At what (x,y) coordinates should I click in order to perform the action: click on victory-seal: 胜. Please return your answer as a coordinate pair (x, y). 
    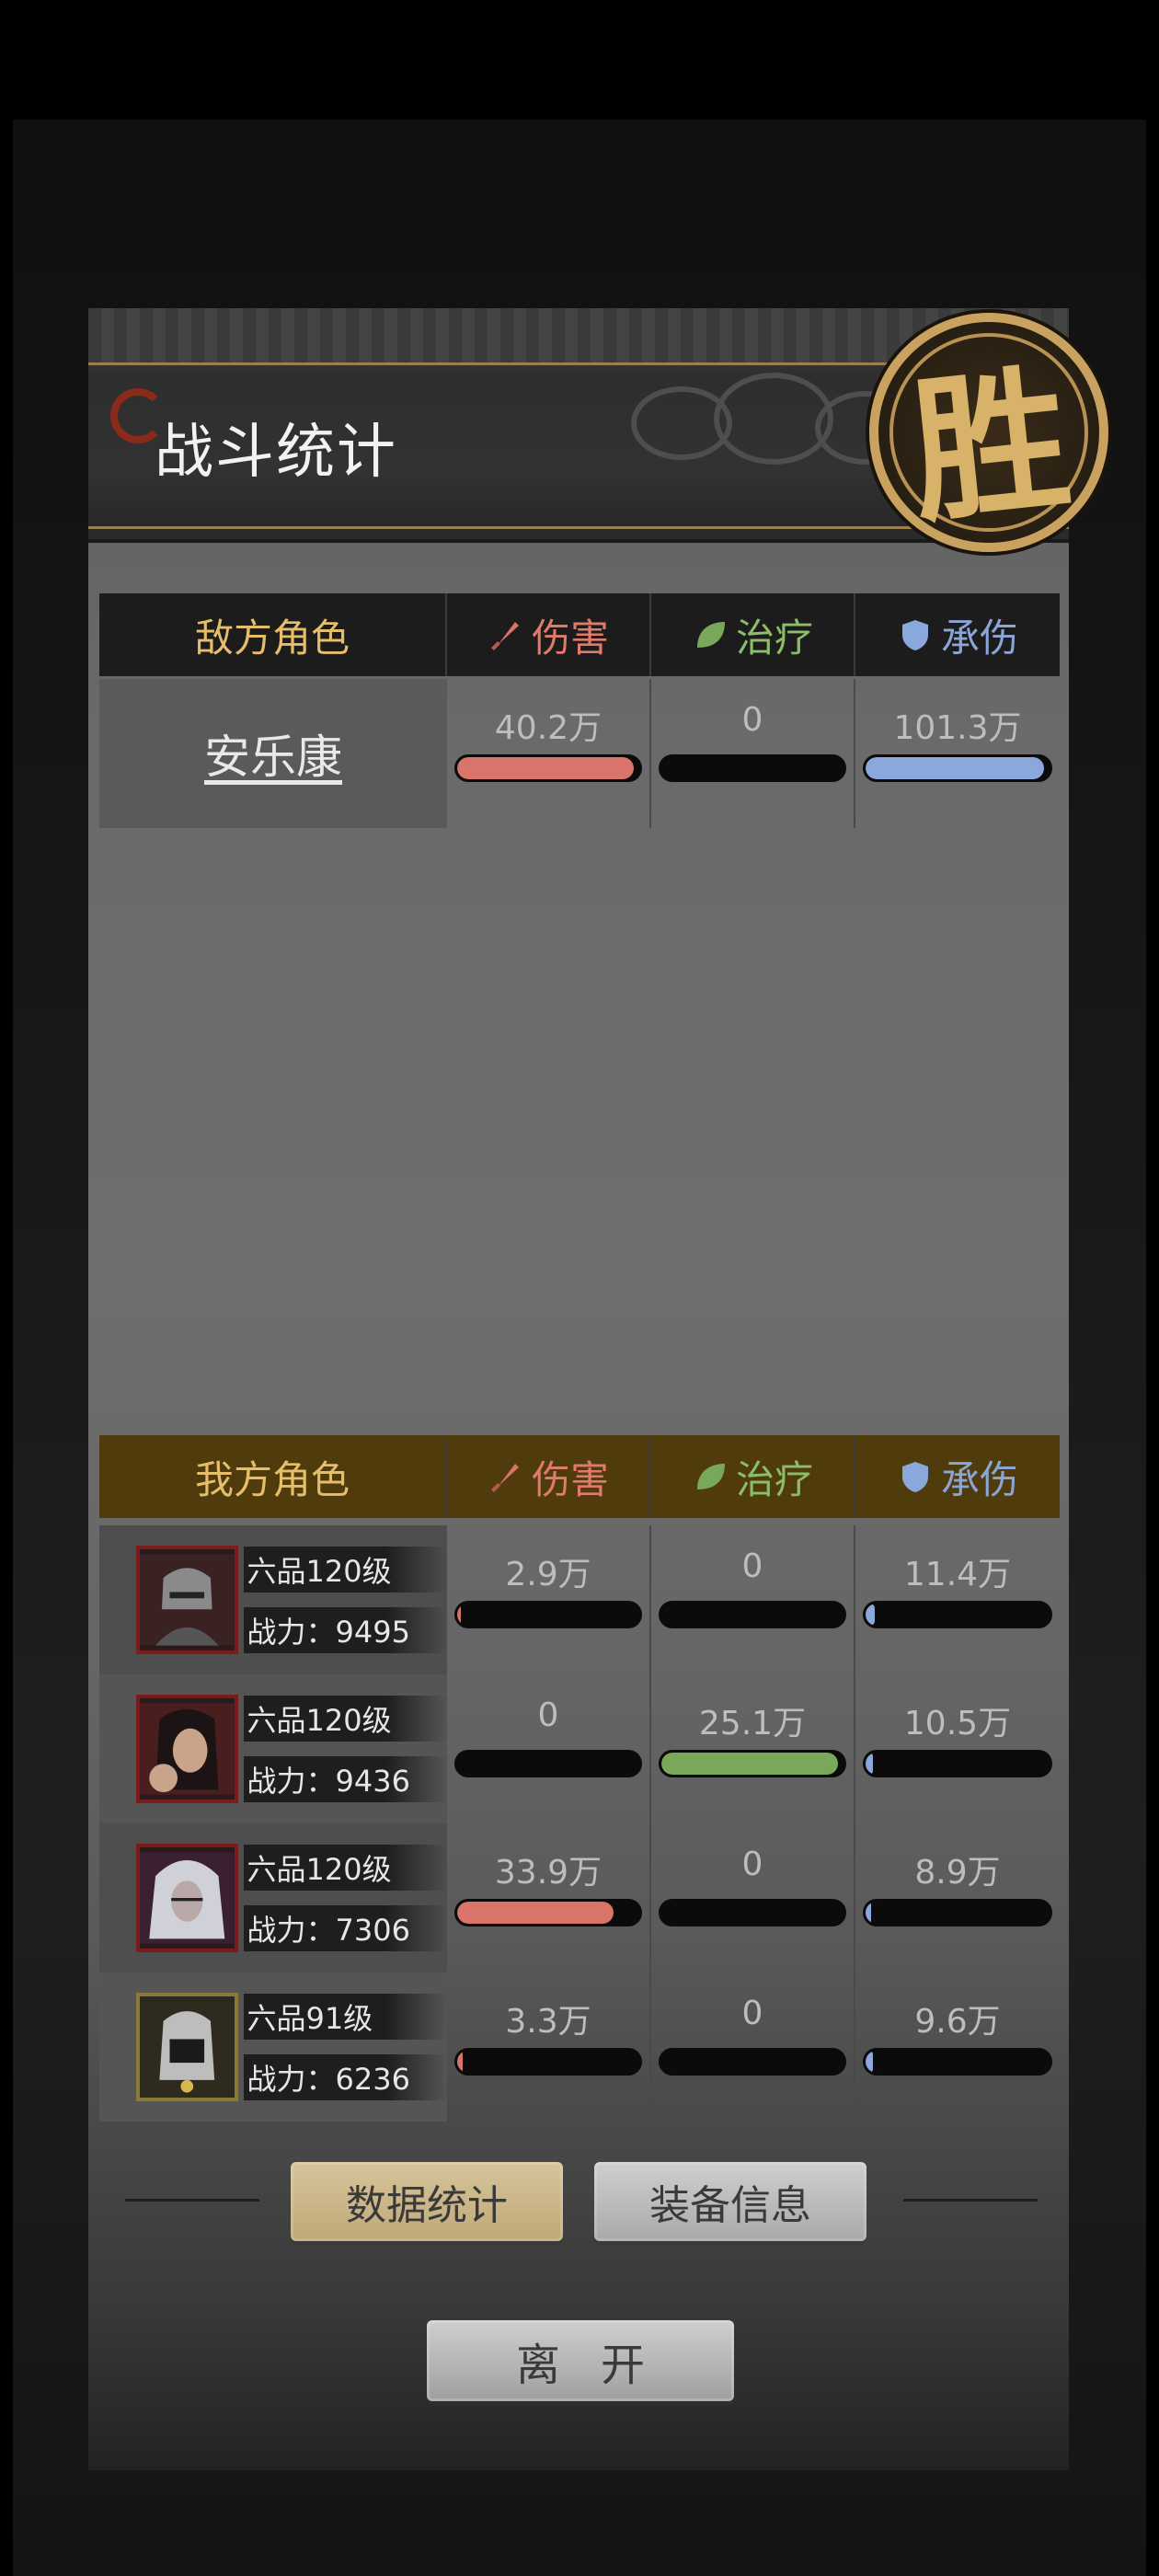
    Looking at the image, I should click on (988, 432).